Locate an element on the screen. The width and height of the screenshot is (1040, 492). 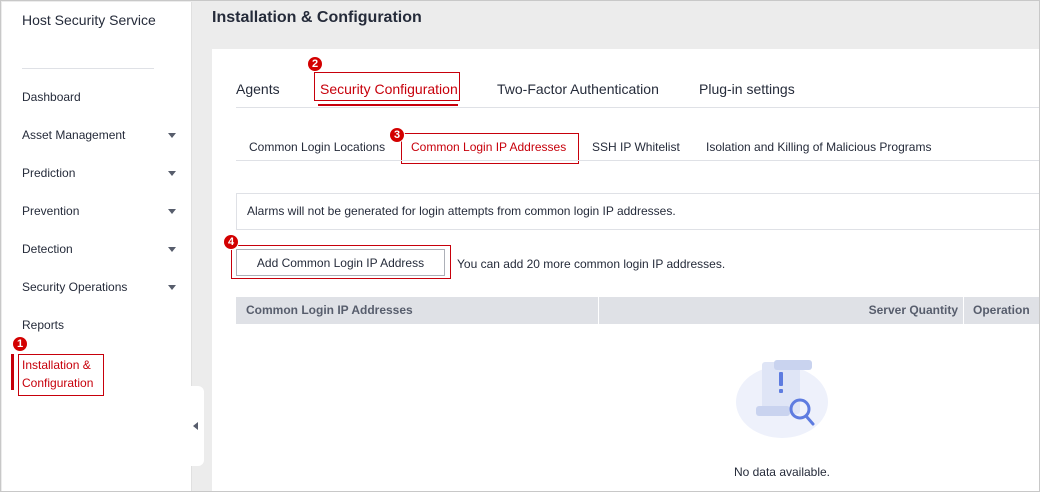
sidebar-item-prediction: Prediction is located at coordinates (102, 173).